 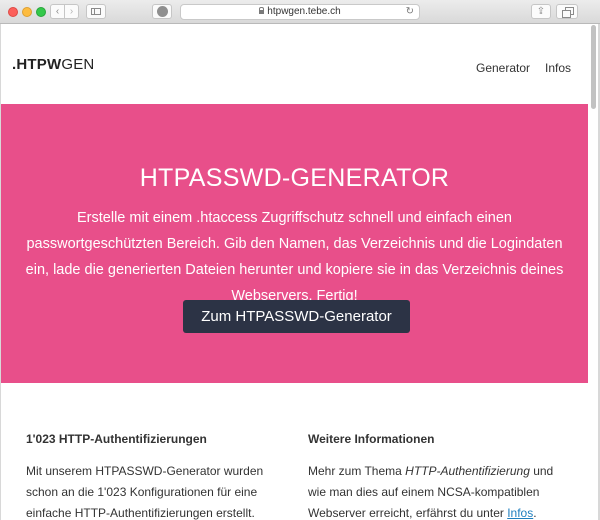 What do you see at coordinates (262, 10) in the screenshot?
I see `lock-icon` at bounding box center [262, 10].